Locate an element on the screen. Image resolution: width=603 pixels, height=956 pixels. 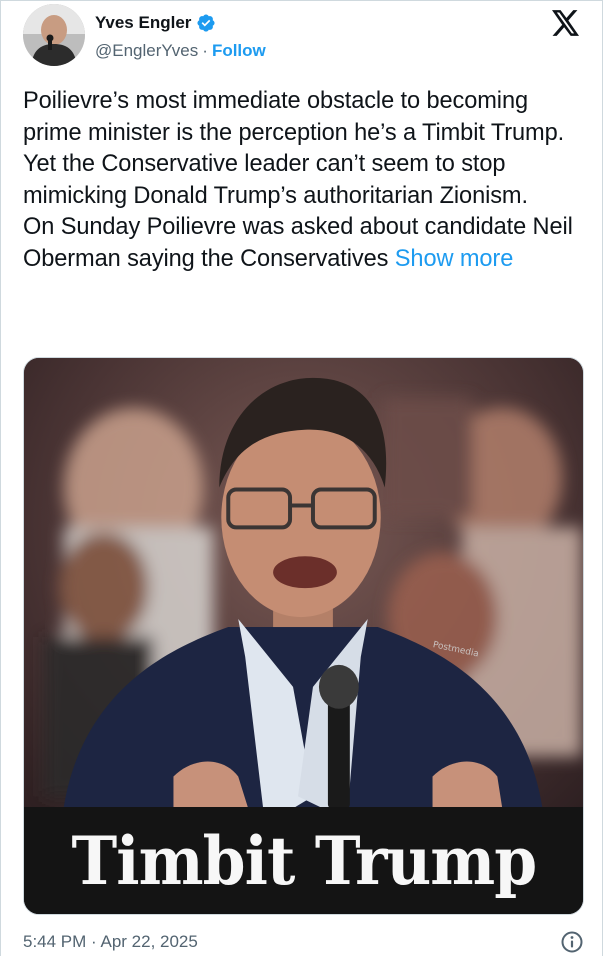
avatar-photo is located at coordinates (54, 35).